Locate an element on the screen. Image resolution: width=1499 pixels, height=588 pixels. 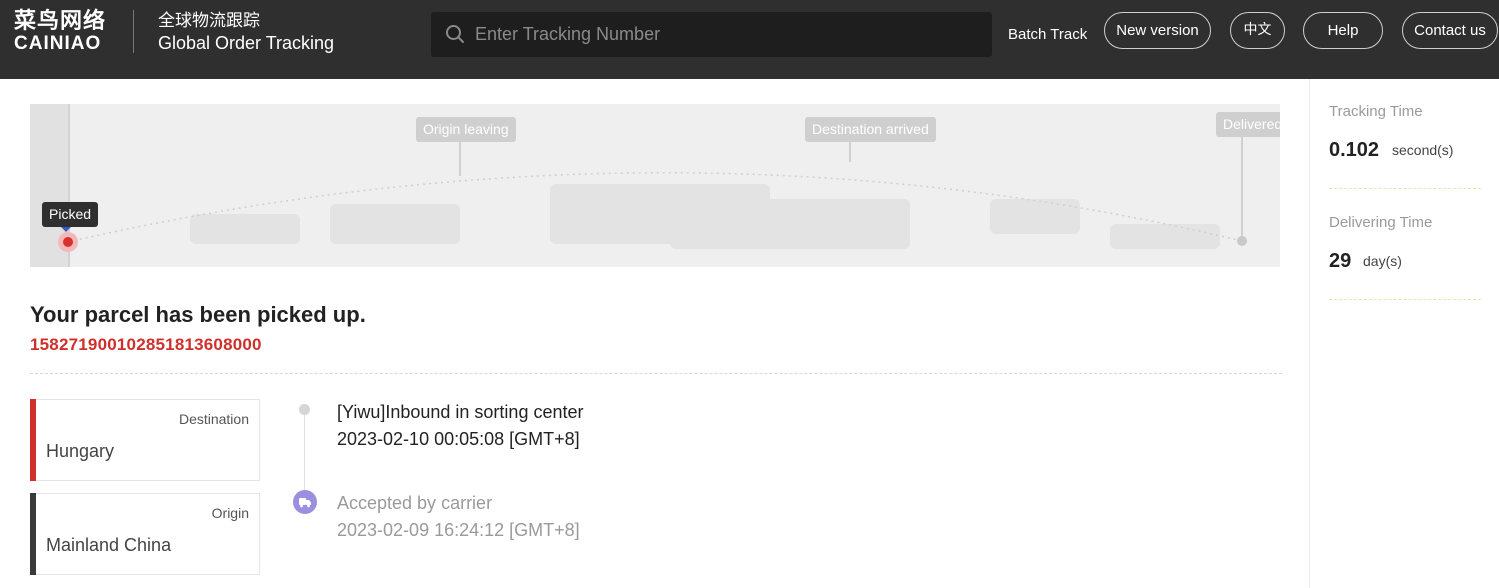
origin-label: Origin is located at coordinates (230, 513).